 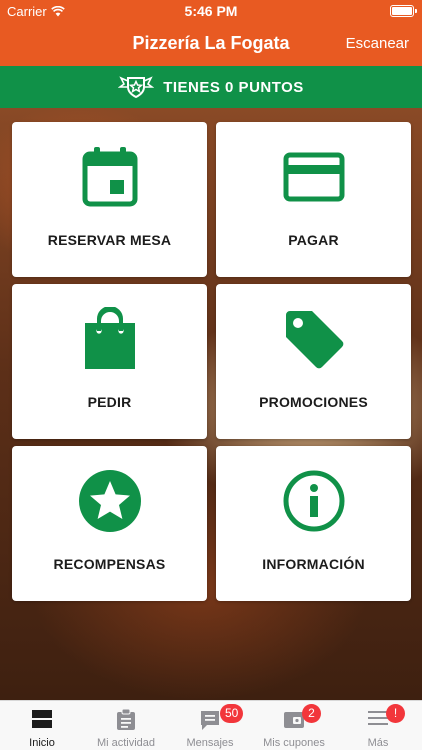 I want to click on tile-label: PROMOCIONES, so click(x=313, y=402).